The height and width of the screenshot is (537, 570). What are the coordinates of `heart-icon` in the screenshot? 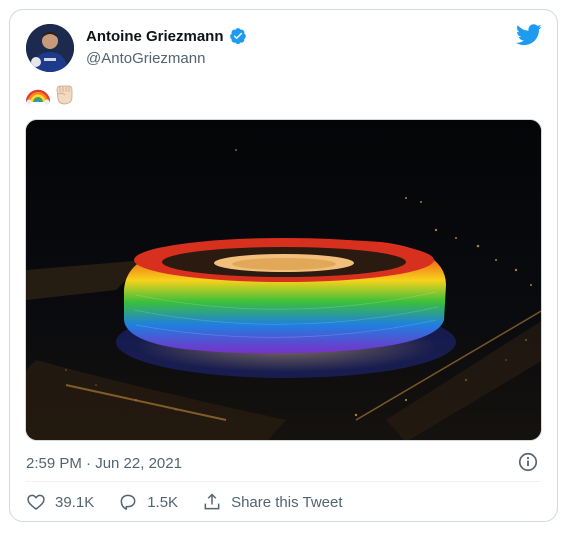 It's located at (36, 502).